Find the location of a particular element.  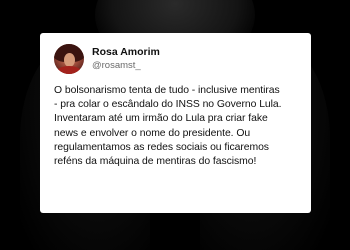

author-handle: @rosamst_ is located at coordinates (126, 66).